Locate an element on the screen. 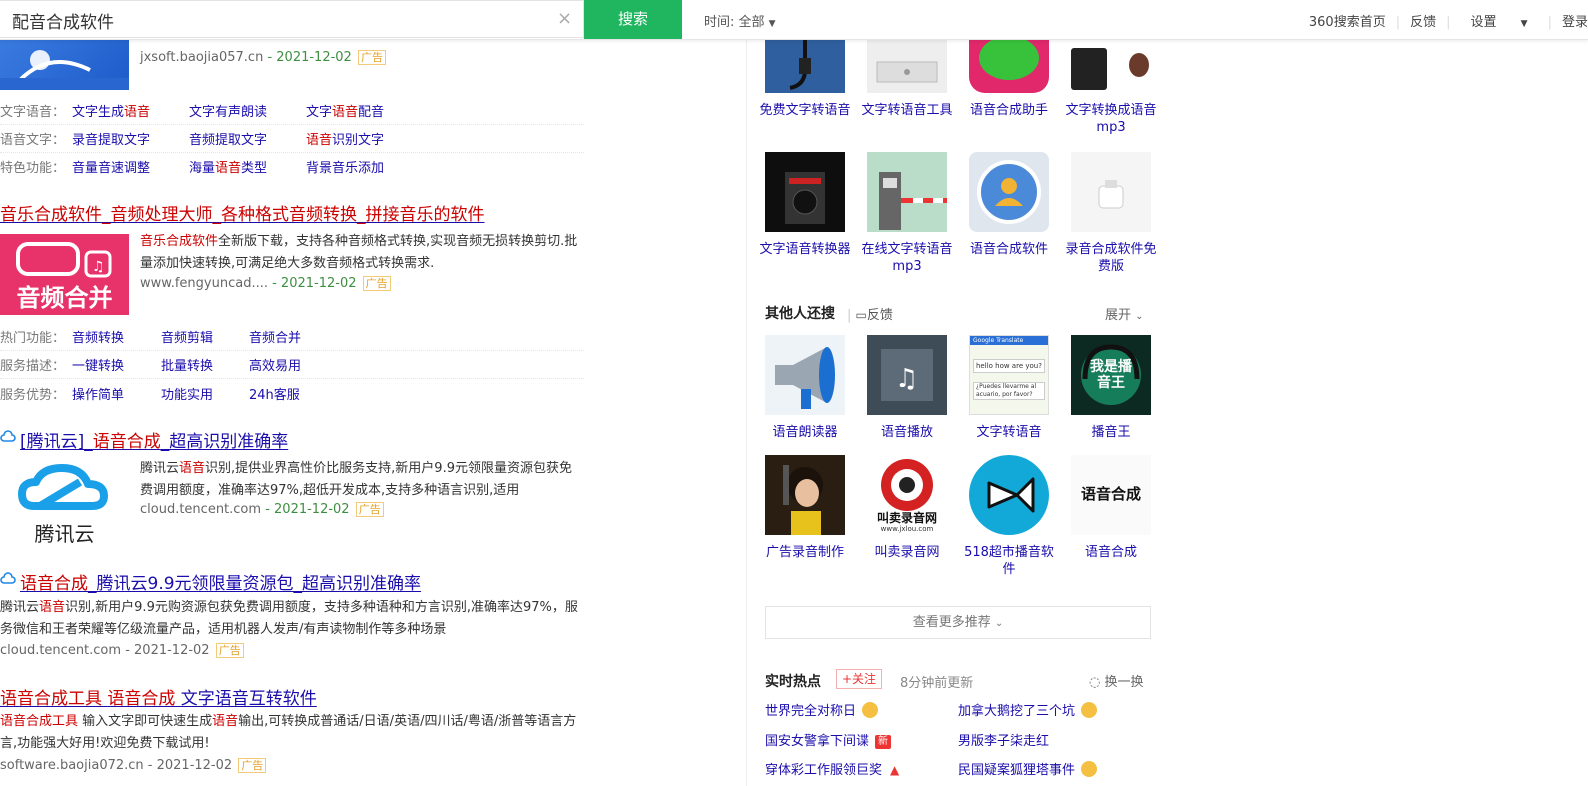  result5-title: 语音合成工具 语音合成 文字语音互转软件 is located at coordinates (158, 696).